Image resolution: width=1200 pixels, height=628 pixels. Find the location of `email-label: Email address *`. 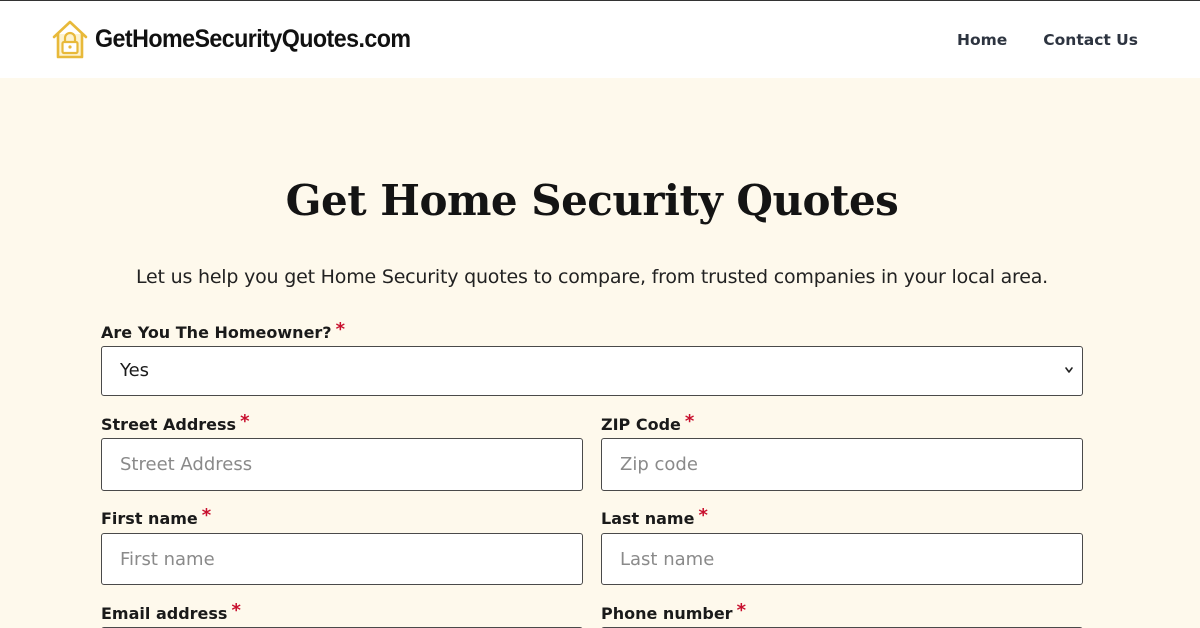

email-label: Email address * is located at coordinates (171, 612).